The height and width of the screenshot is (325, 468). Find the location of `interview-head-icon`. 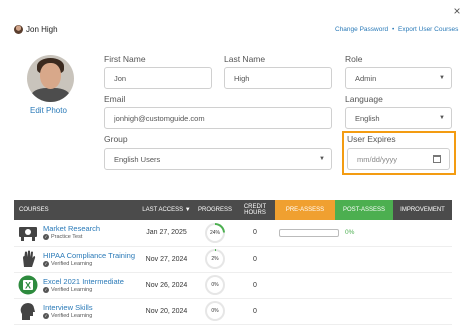

interview-head-icon is located at coordinates (28, 311).